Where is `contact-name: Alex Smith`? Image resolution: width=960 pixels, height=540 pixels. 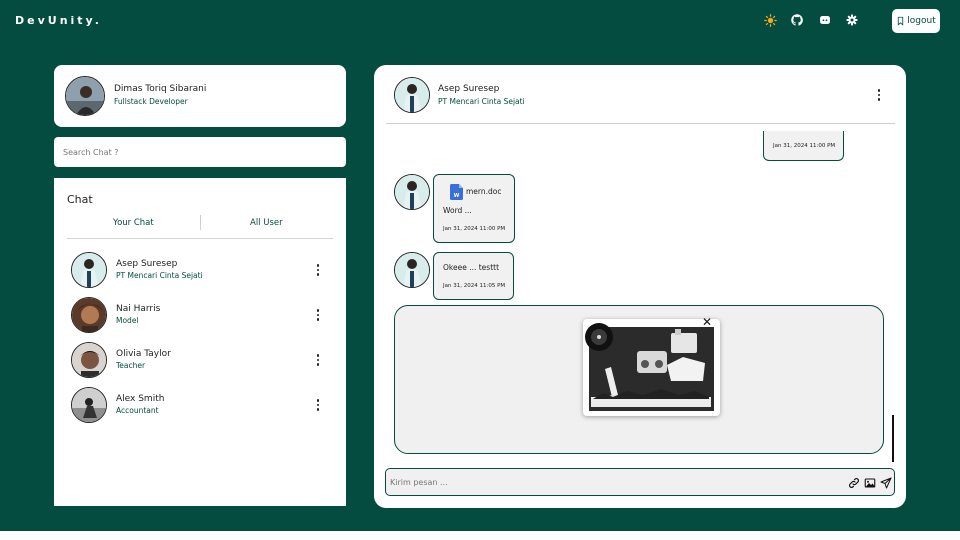 contact-name: Alex Smith is located at coordinates (140, 399).